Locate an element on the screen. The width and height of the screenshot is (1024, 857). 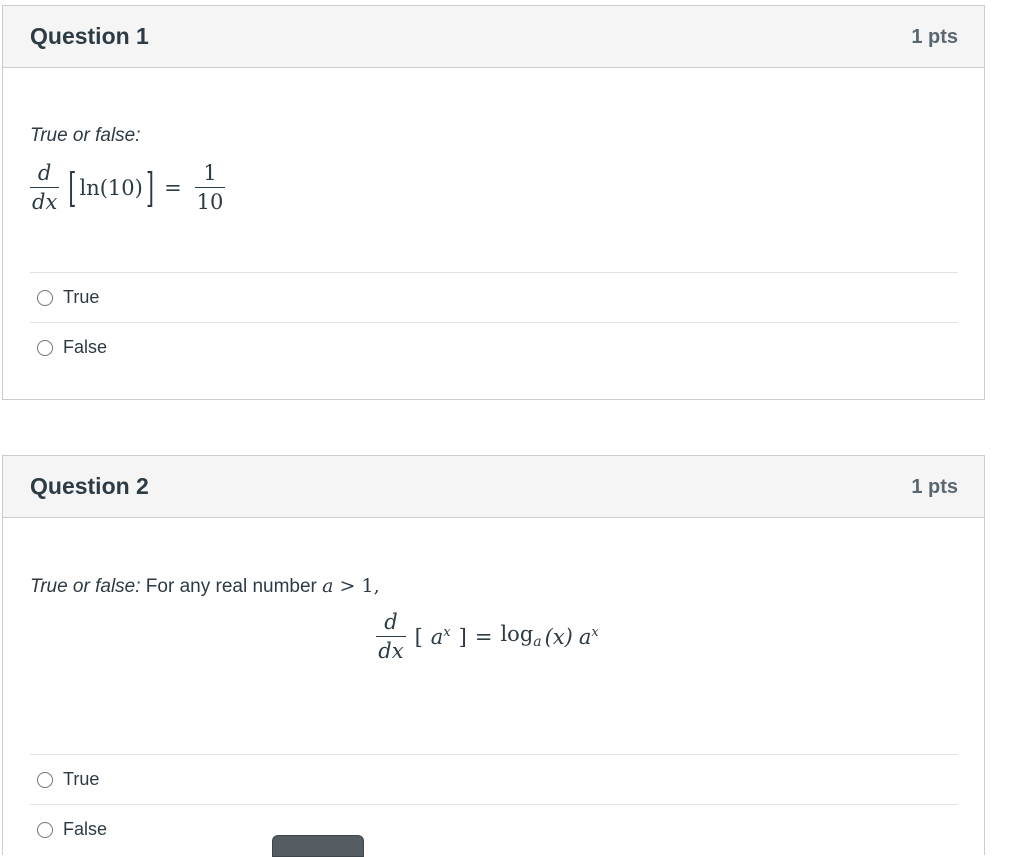
prompt-relation: > 1, is located at coordinates (356, 586).